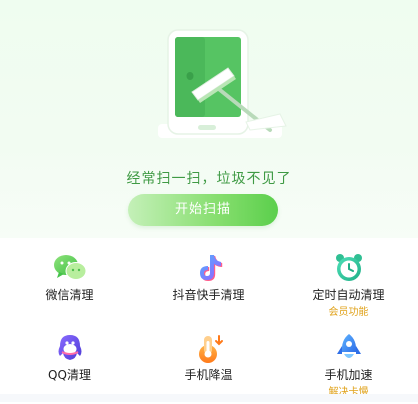 Image resolution: width=418 pixels, height=404 pixels. I want to click on qq-penguin-icon, so click(70, 347).